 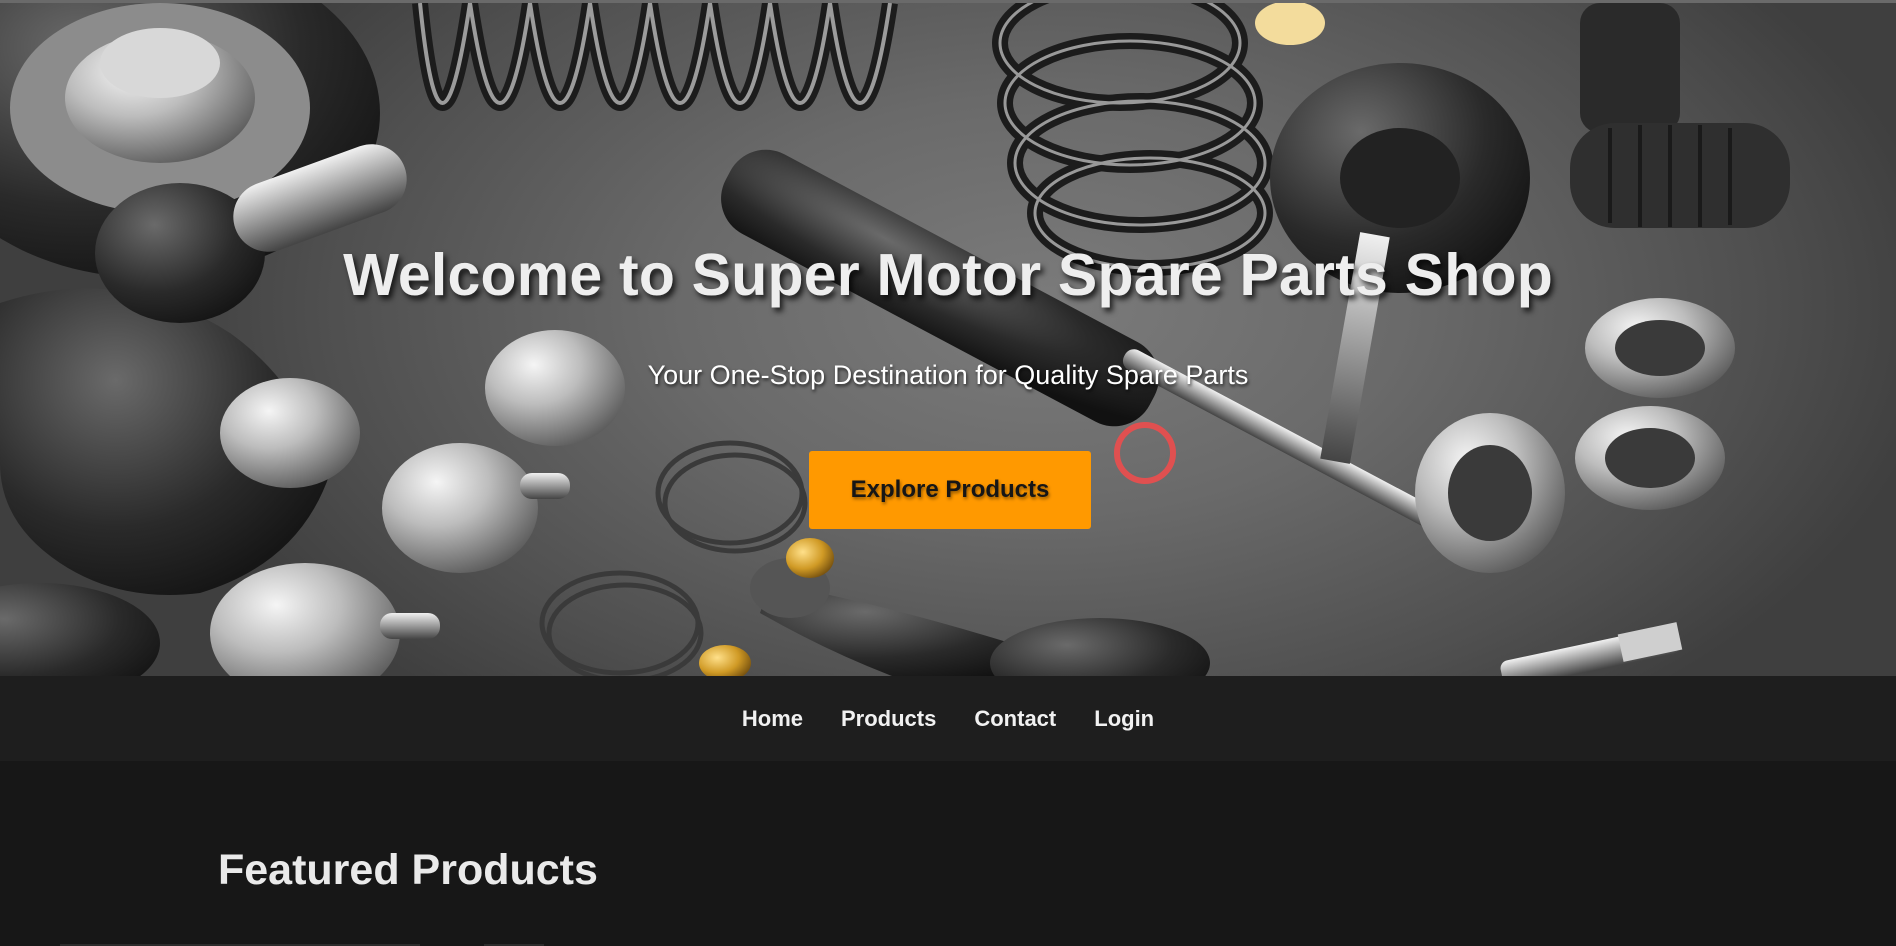 I want to click on hero-title: Welcome to Super Motor Spare Parts Shop, so click(x=948, y=275).